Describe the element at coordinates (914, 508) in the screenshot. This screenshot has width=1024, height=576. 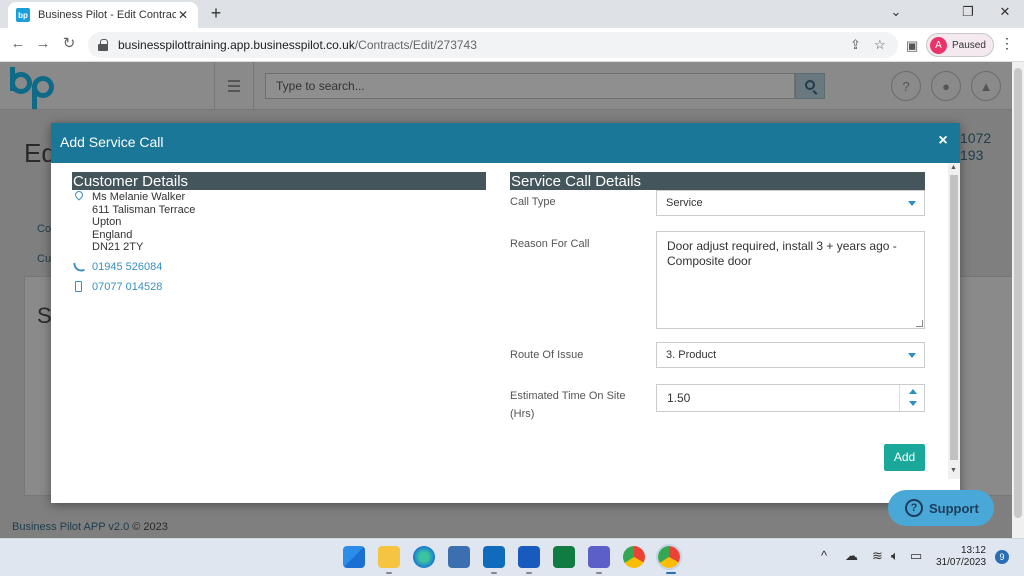
I see `question-icon: ?` at that location.